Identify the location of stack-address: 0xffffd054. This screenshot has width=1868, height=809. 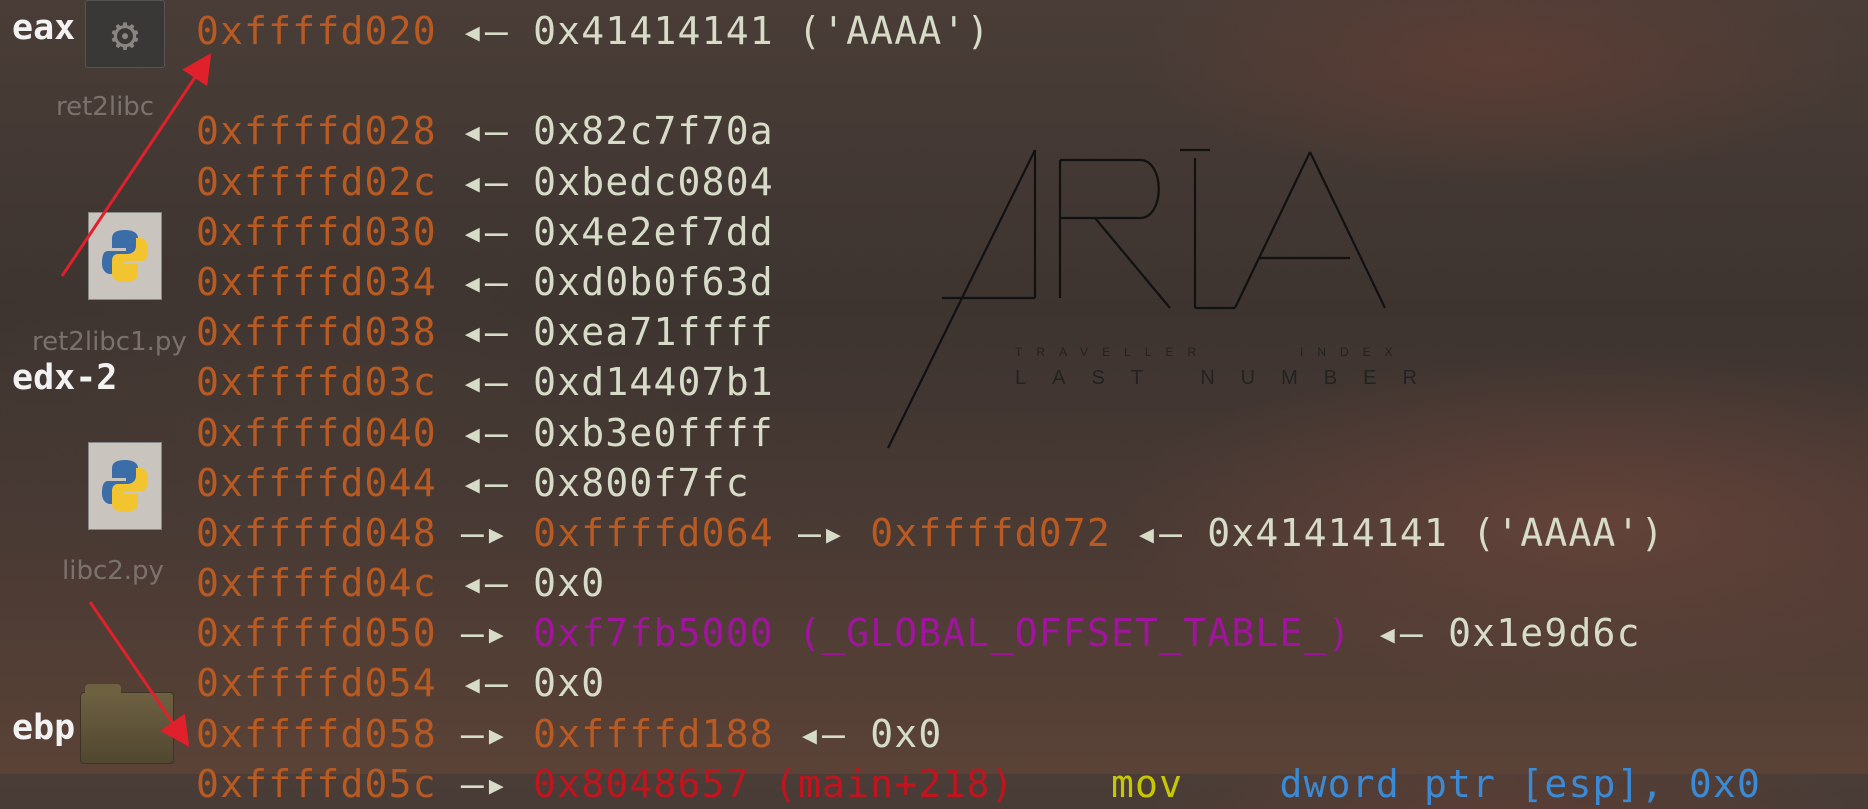
(316, 683).